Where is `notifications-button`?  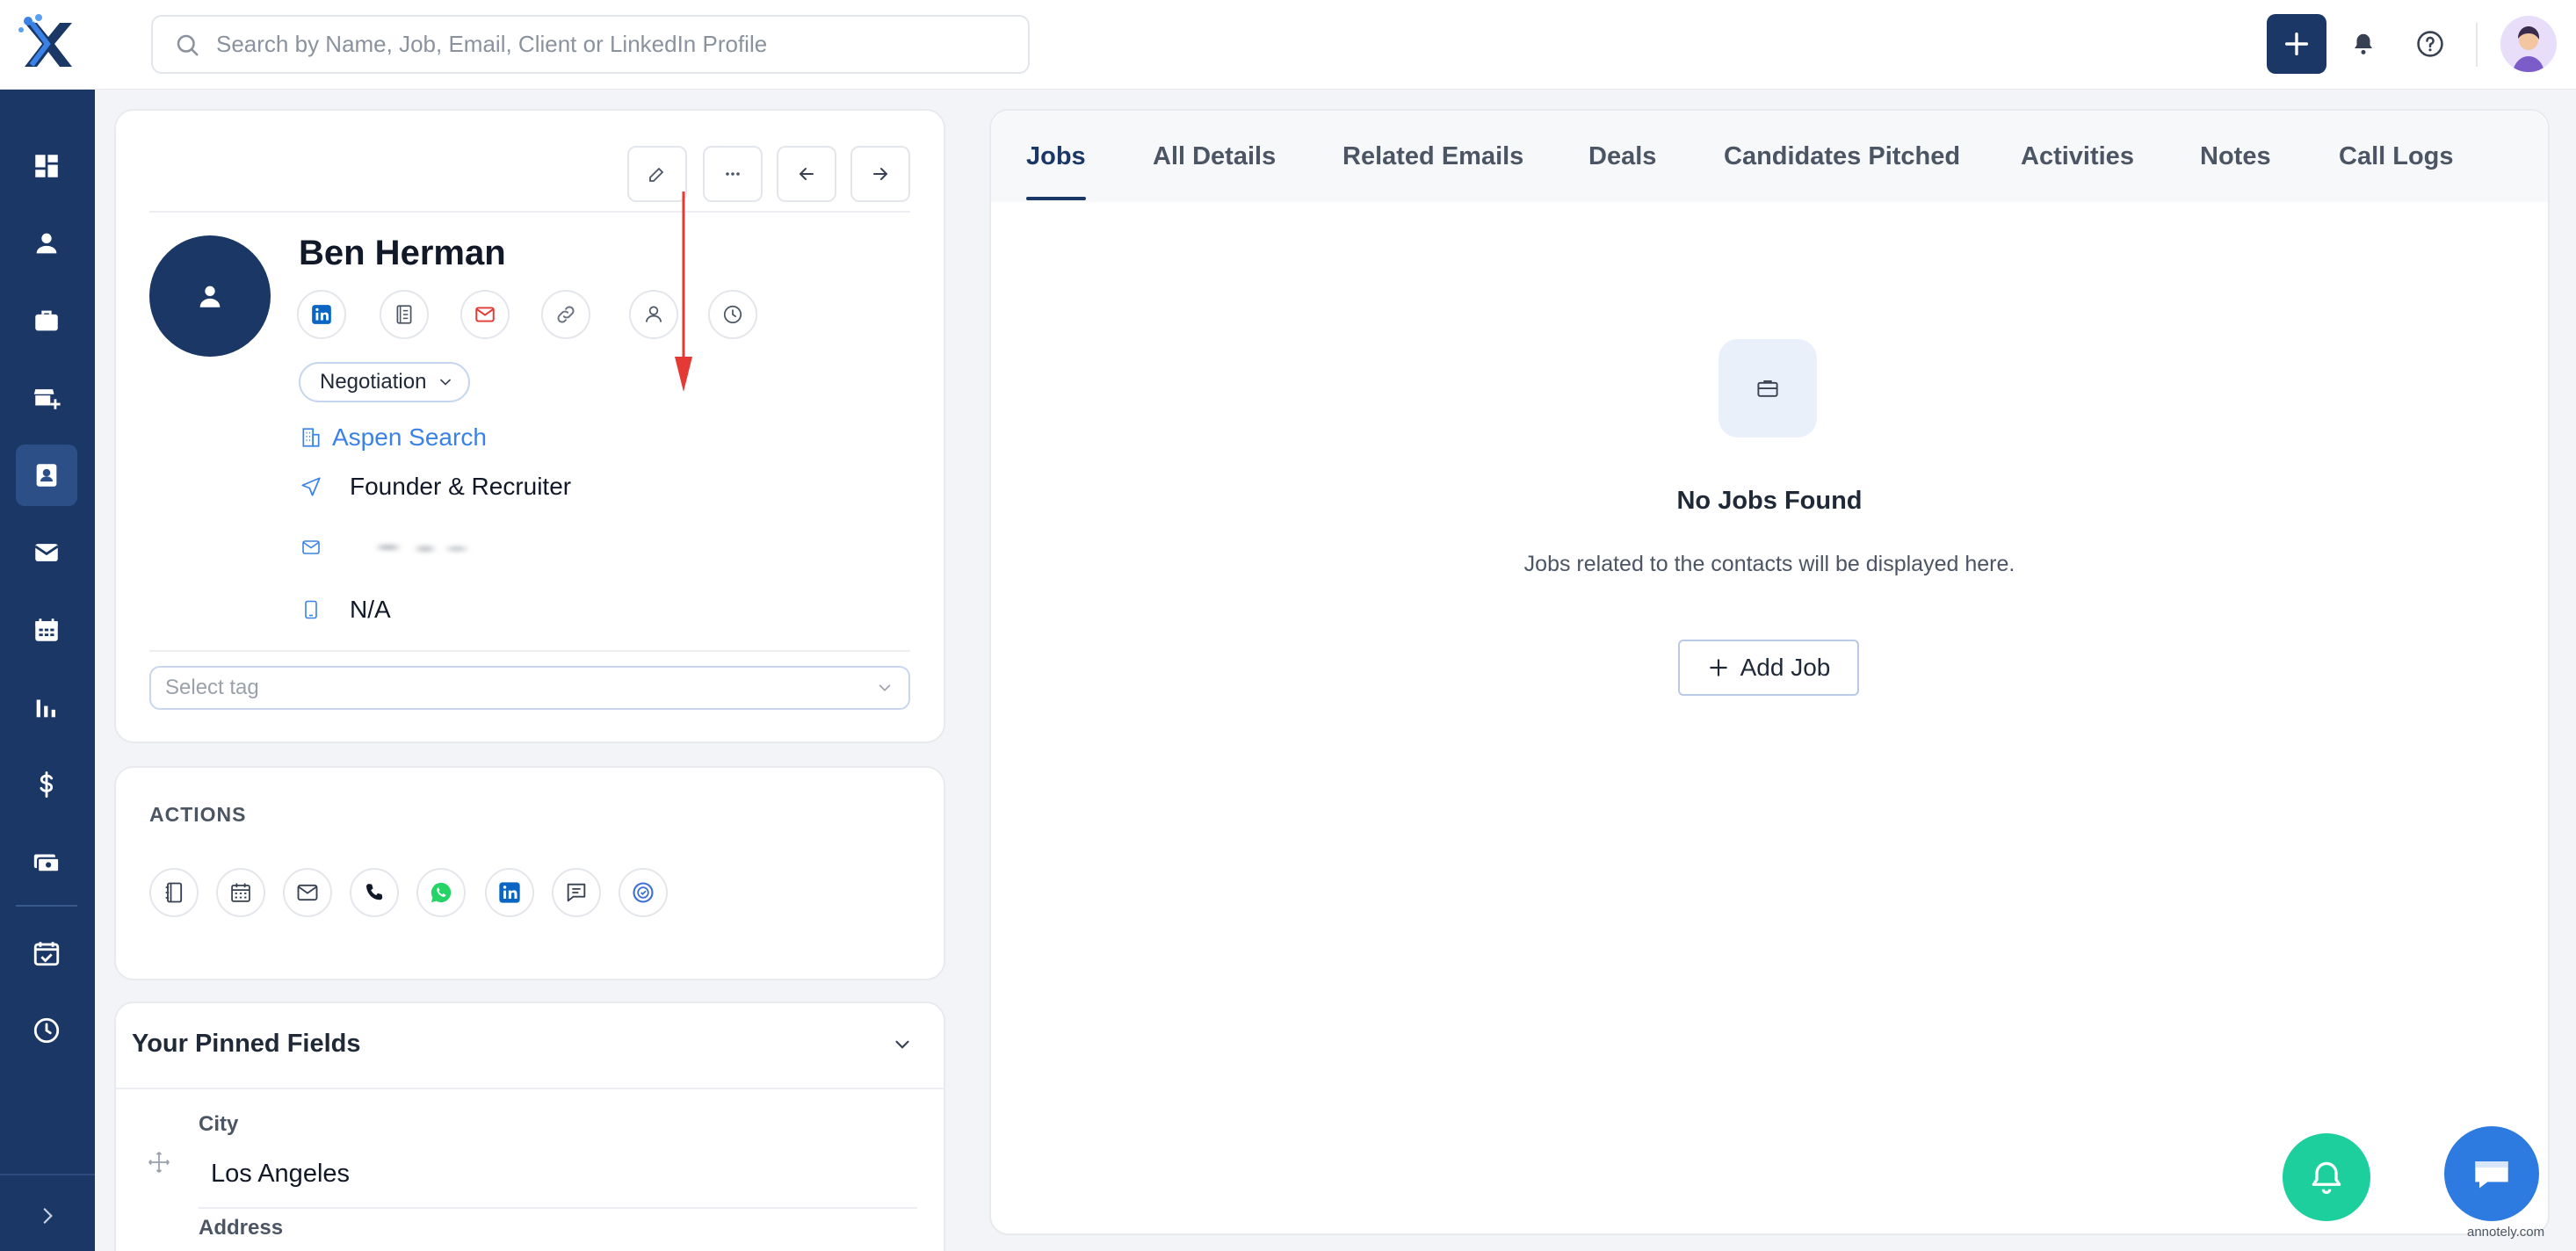
notifications-button is located at coordinates (2363, 44).